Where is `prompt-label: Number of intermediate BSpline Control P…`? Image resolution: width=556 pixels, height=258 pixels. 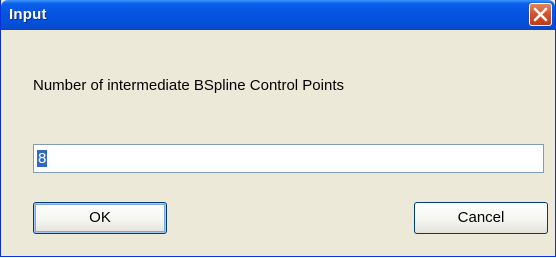
prompt-label: Number of intermediate BSpline Control P… is located at coordinates (188, 85).